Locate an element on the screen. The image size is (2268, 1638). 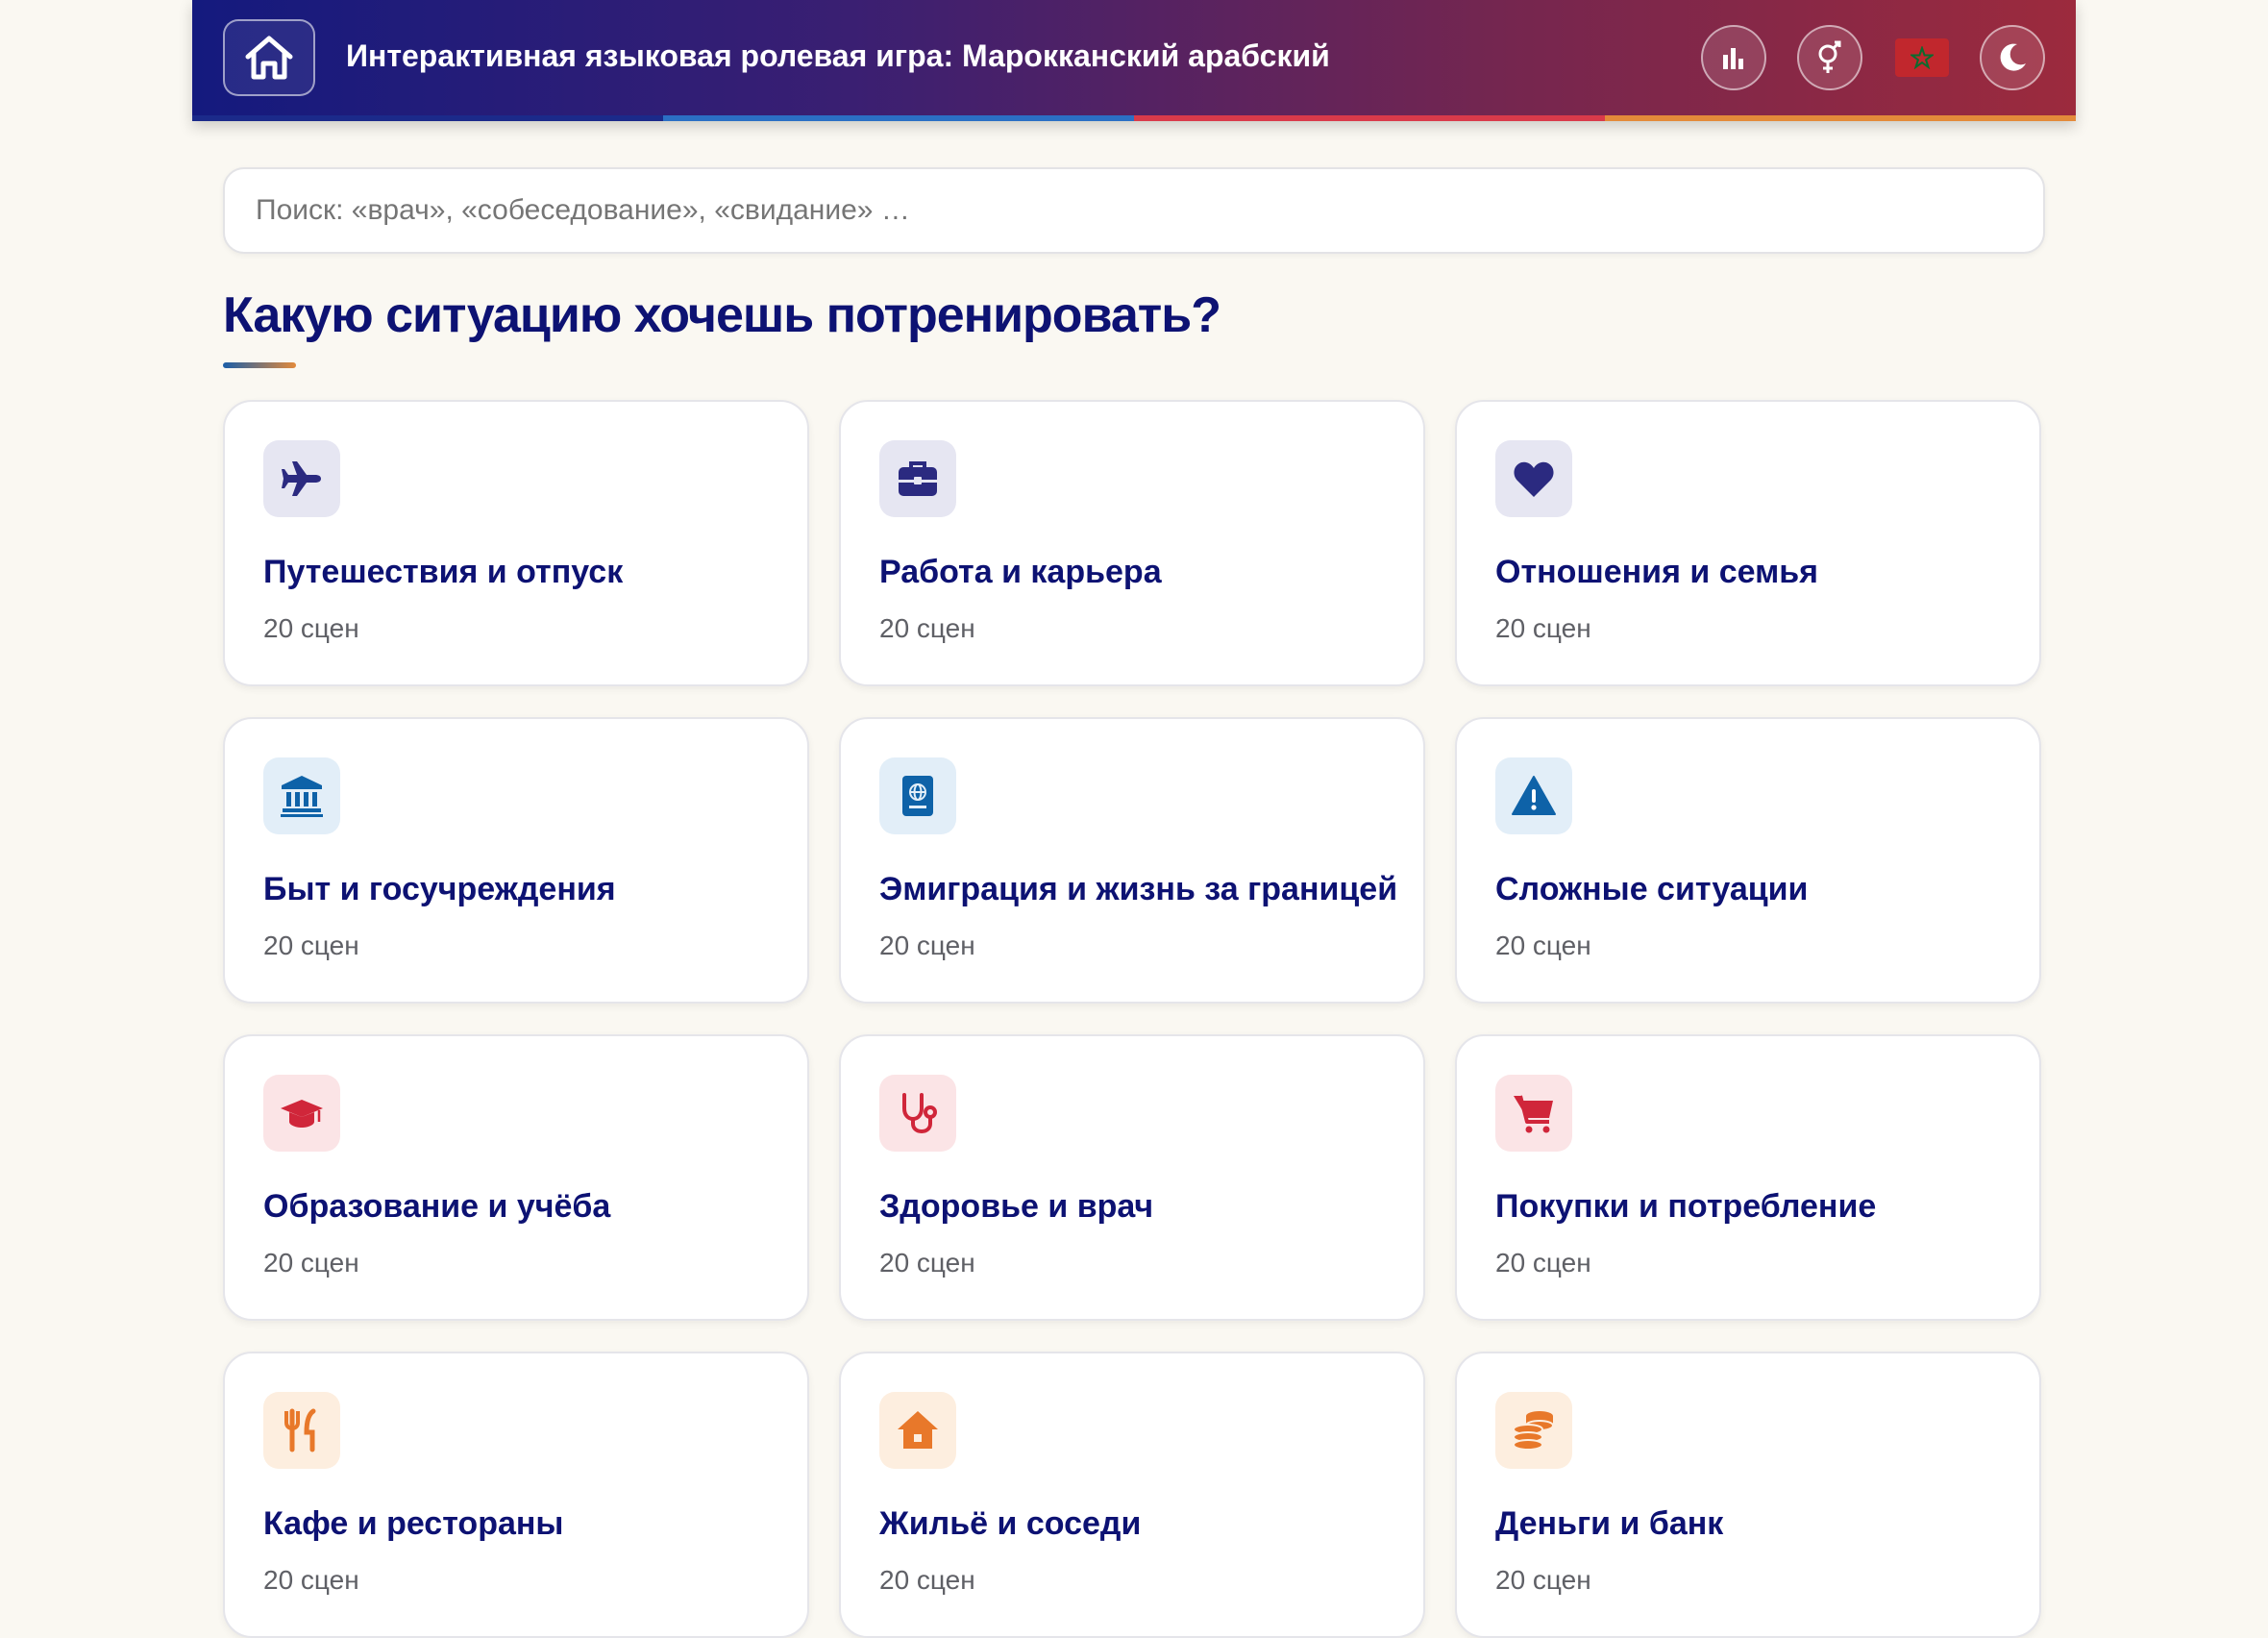
cart-icon is located at coordinates (1533, 1114).